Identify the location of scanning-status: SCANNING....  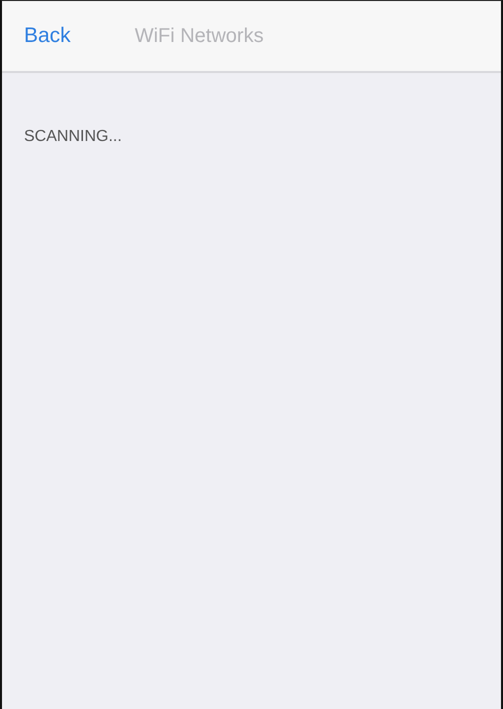
(73, 137).